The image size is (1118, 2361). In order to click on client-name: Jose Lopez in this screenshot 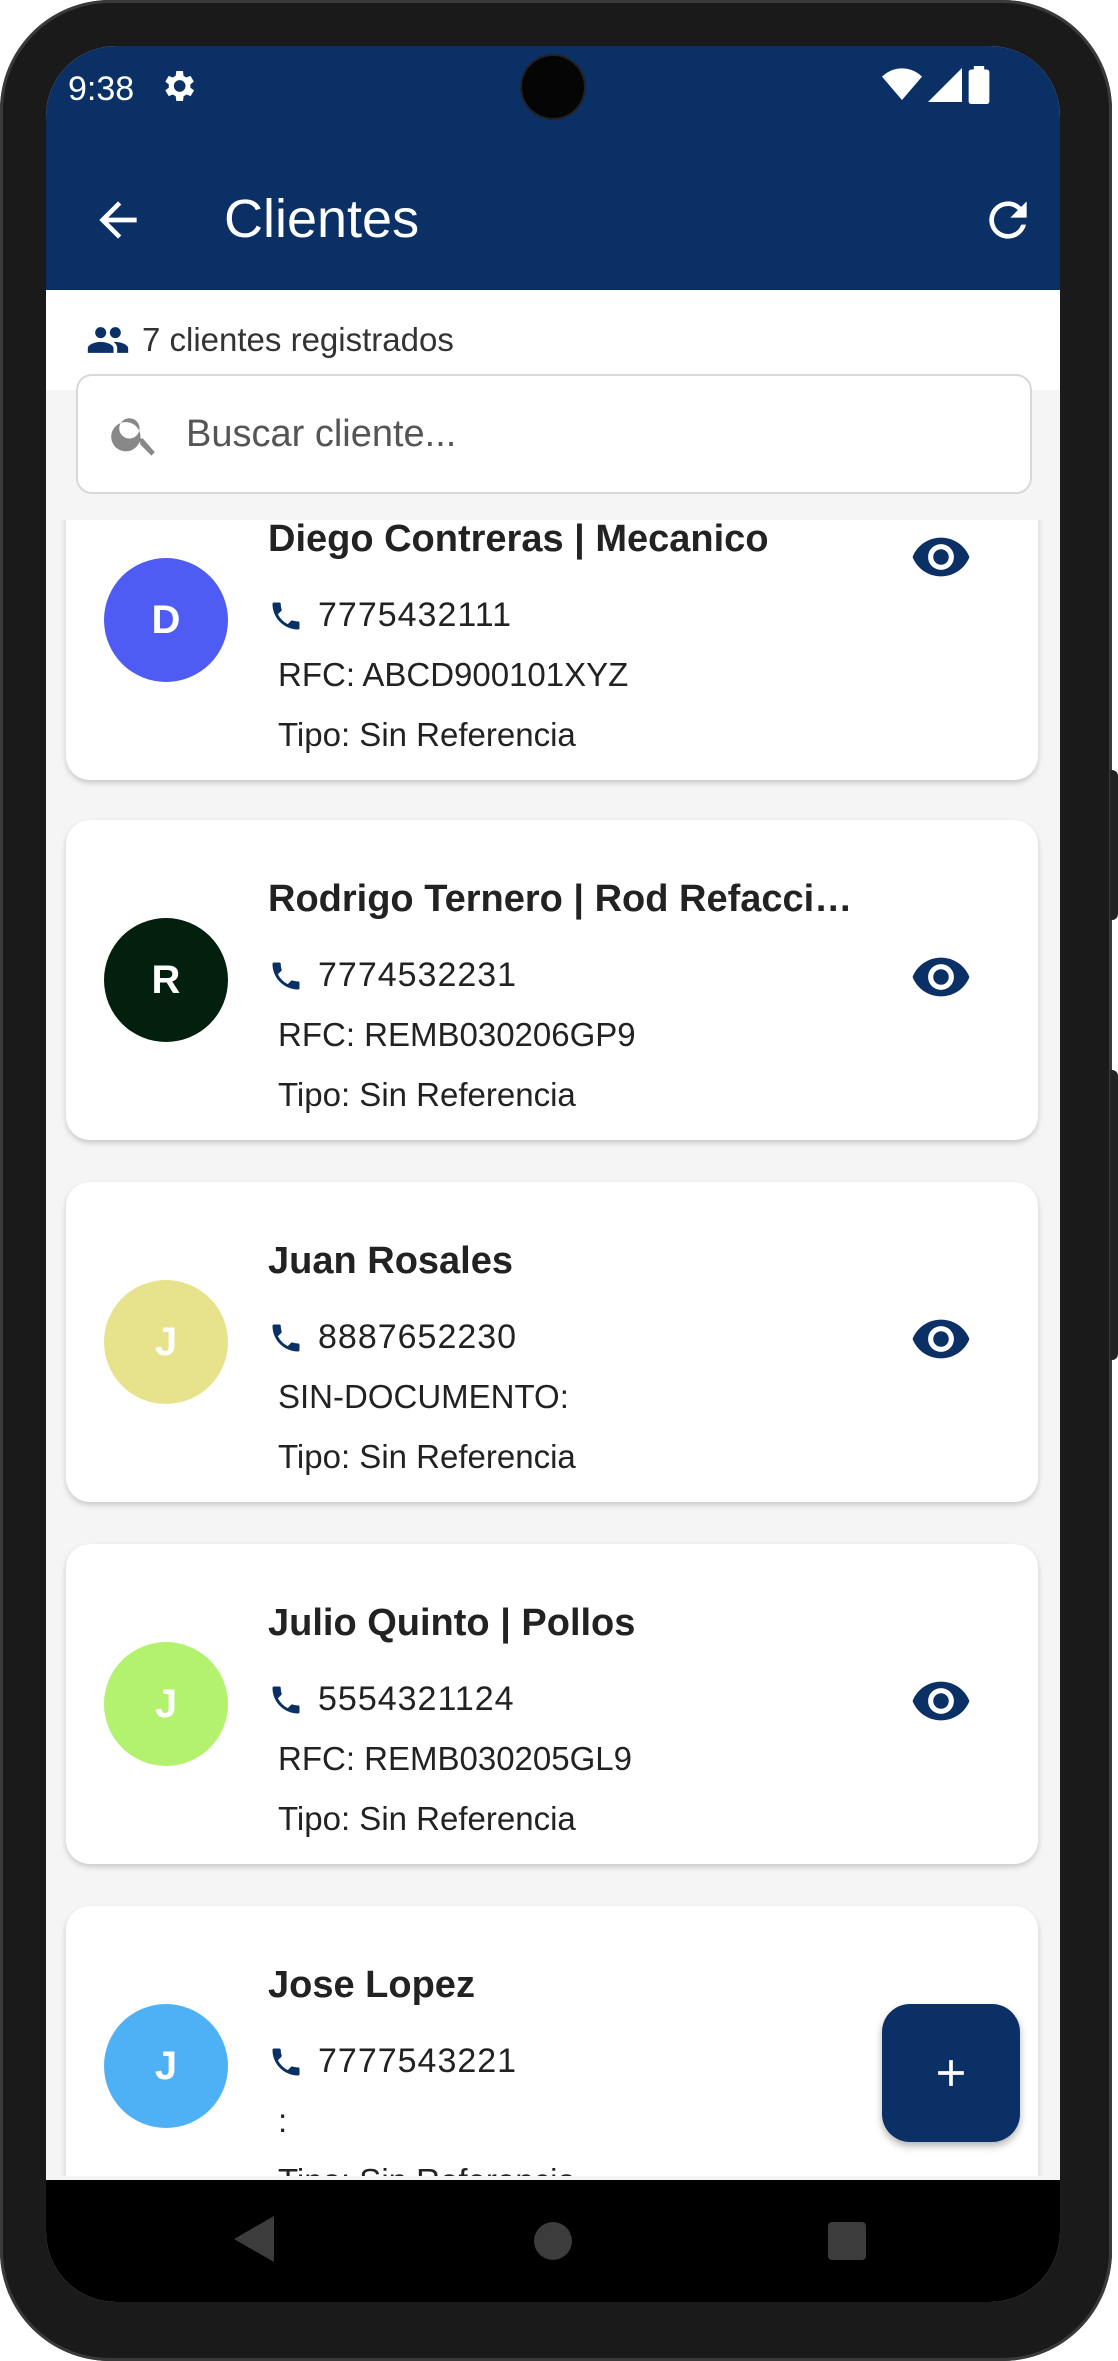, I will do `click(371, 1985)`.